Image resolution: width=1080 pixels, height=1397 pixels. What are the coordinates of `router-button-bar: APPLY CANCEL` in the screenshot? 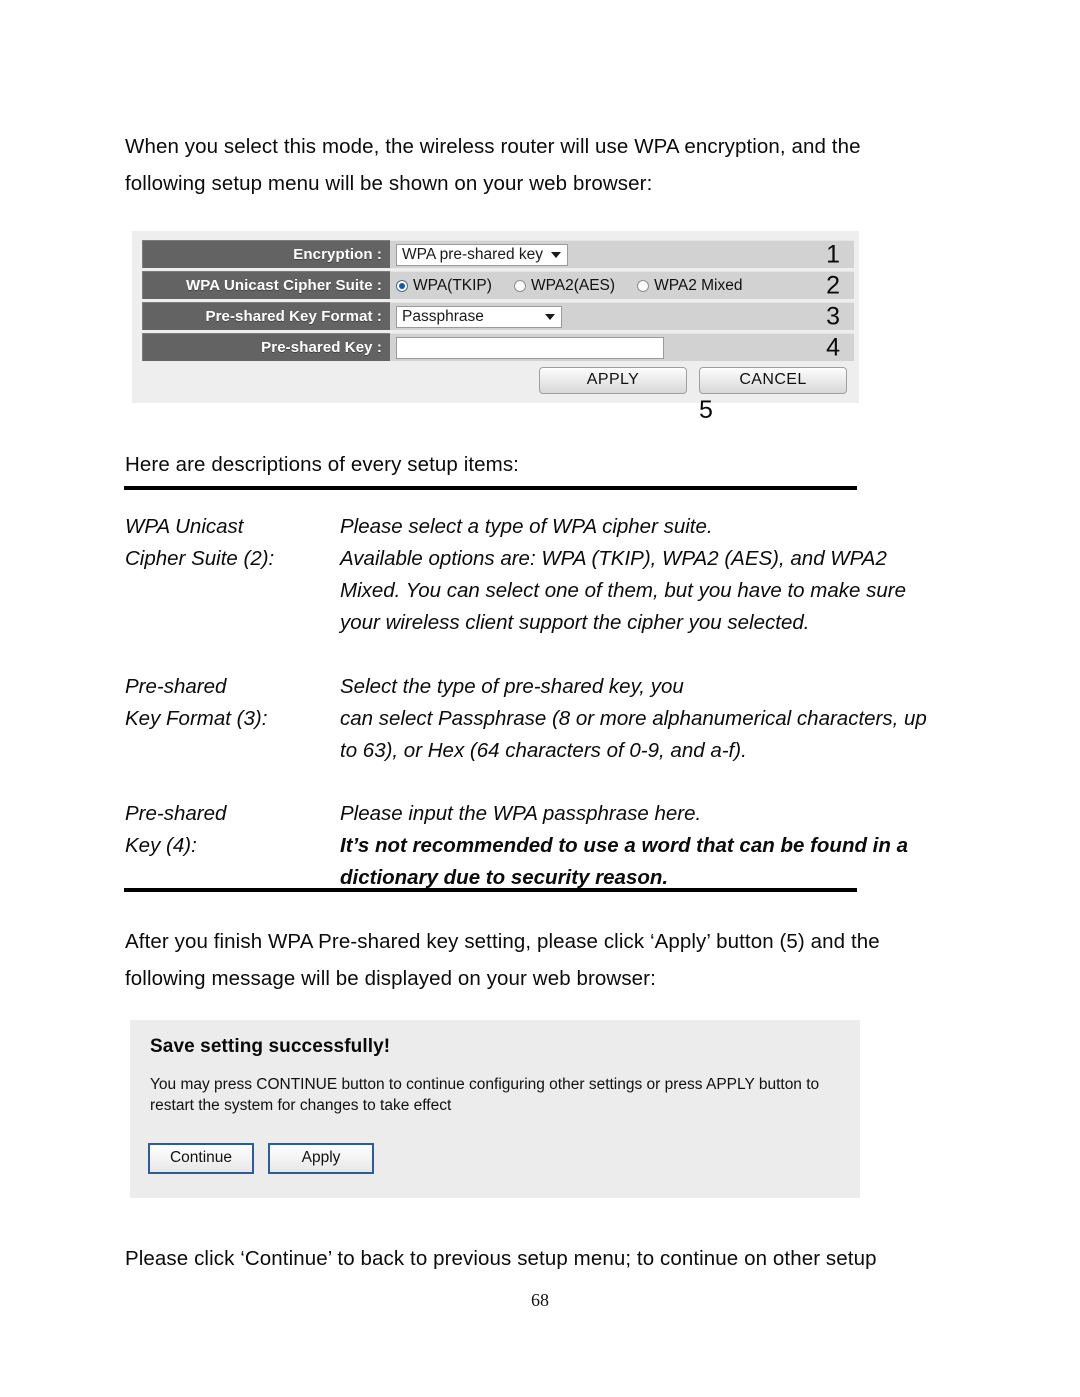 It's located at (693, 380).